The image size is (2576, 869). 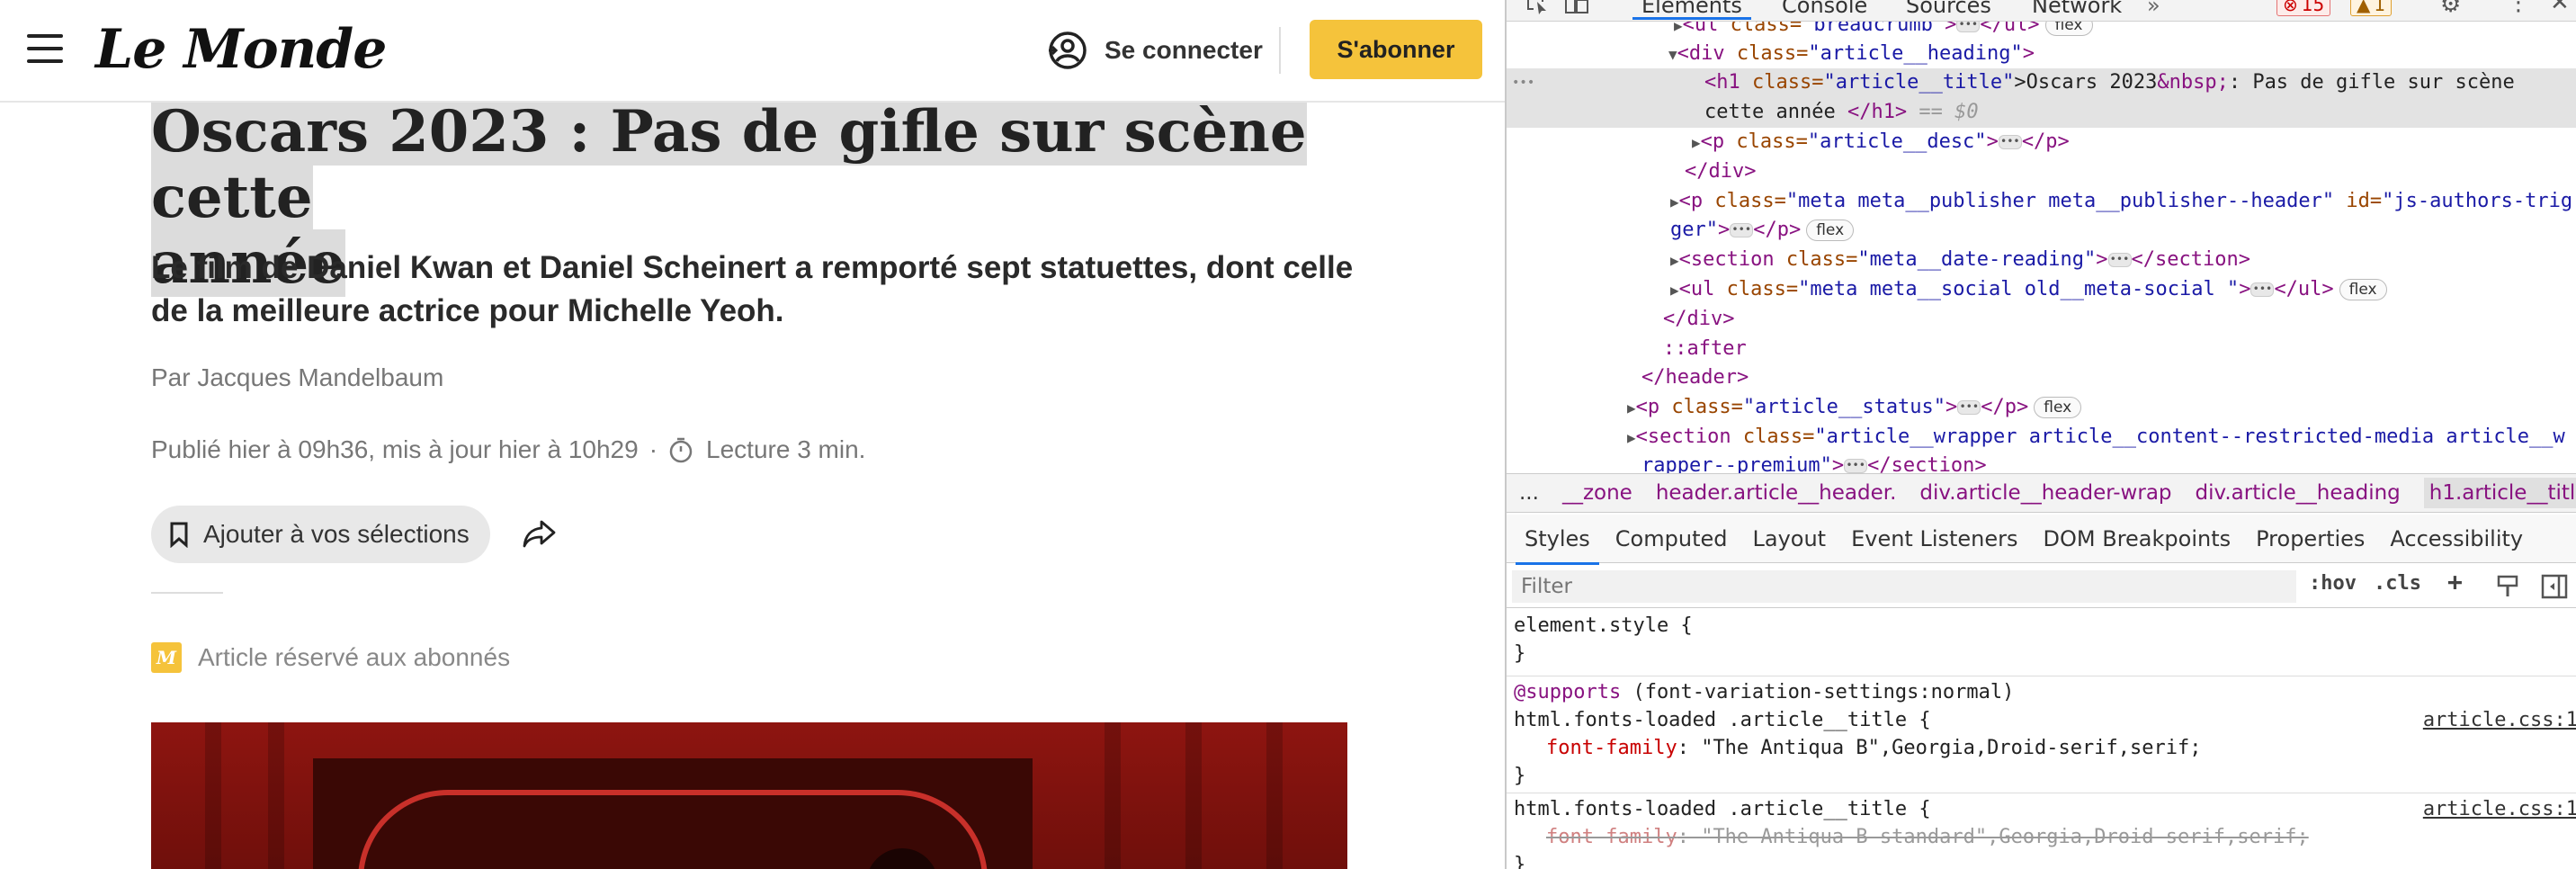 What do you see at coordinates (681, 450) in the screenshot?
I see `timer-icon` at bounding box center [681, 450].